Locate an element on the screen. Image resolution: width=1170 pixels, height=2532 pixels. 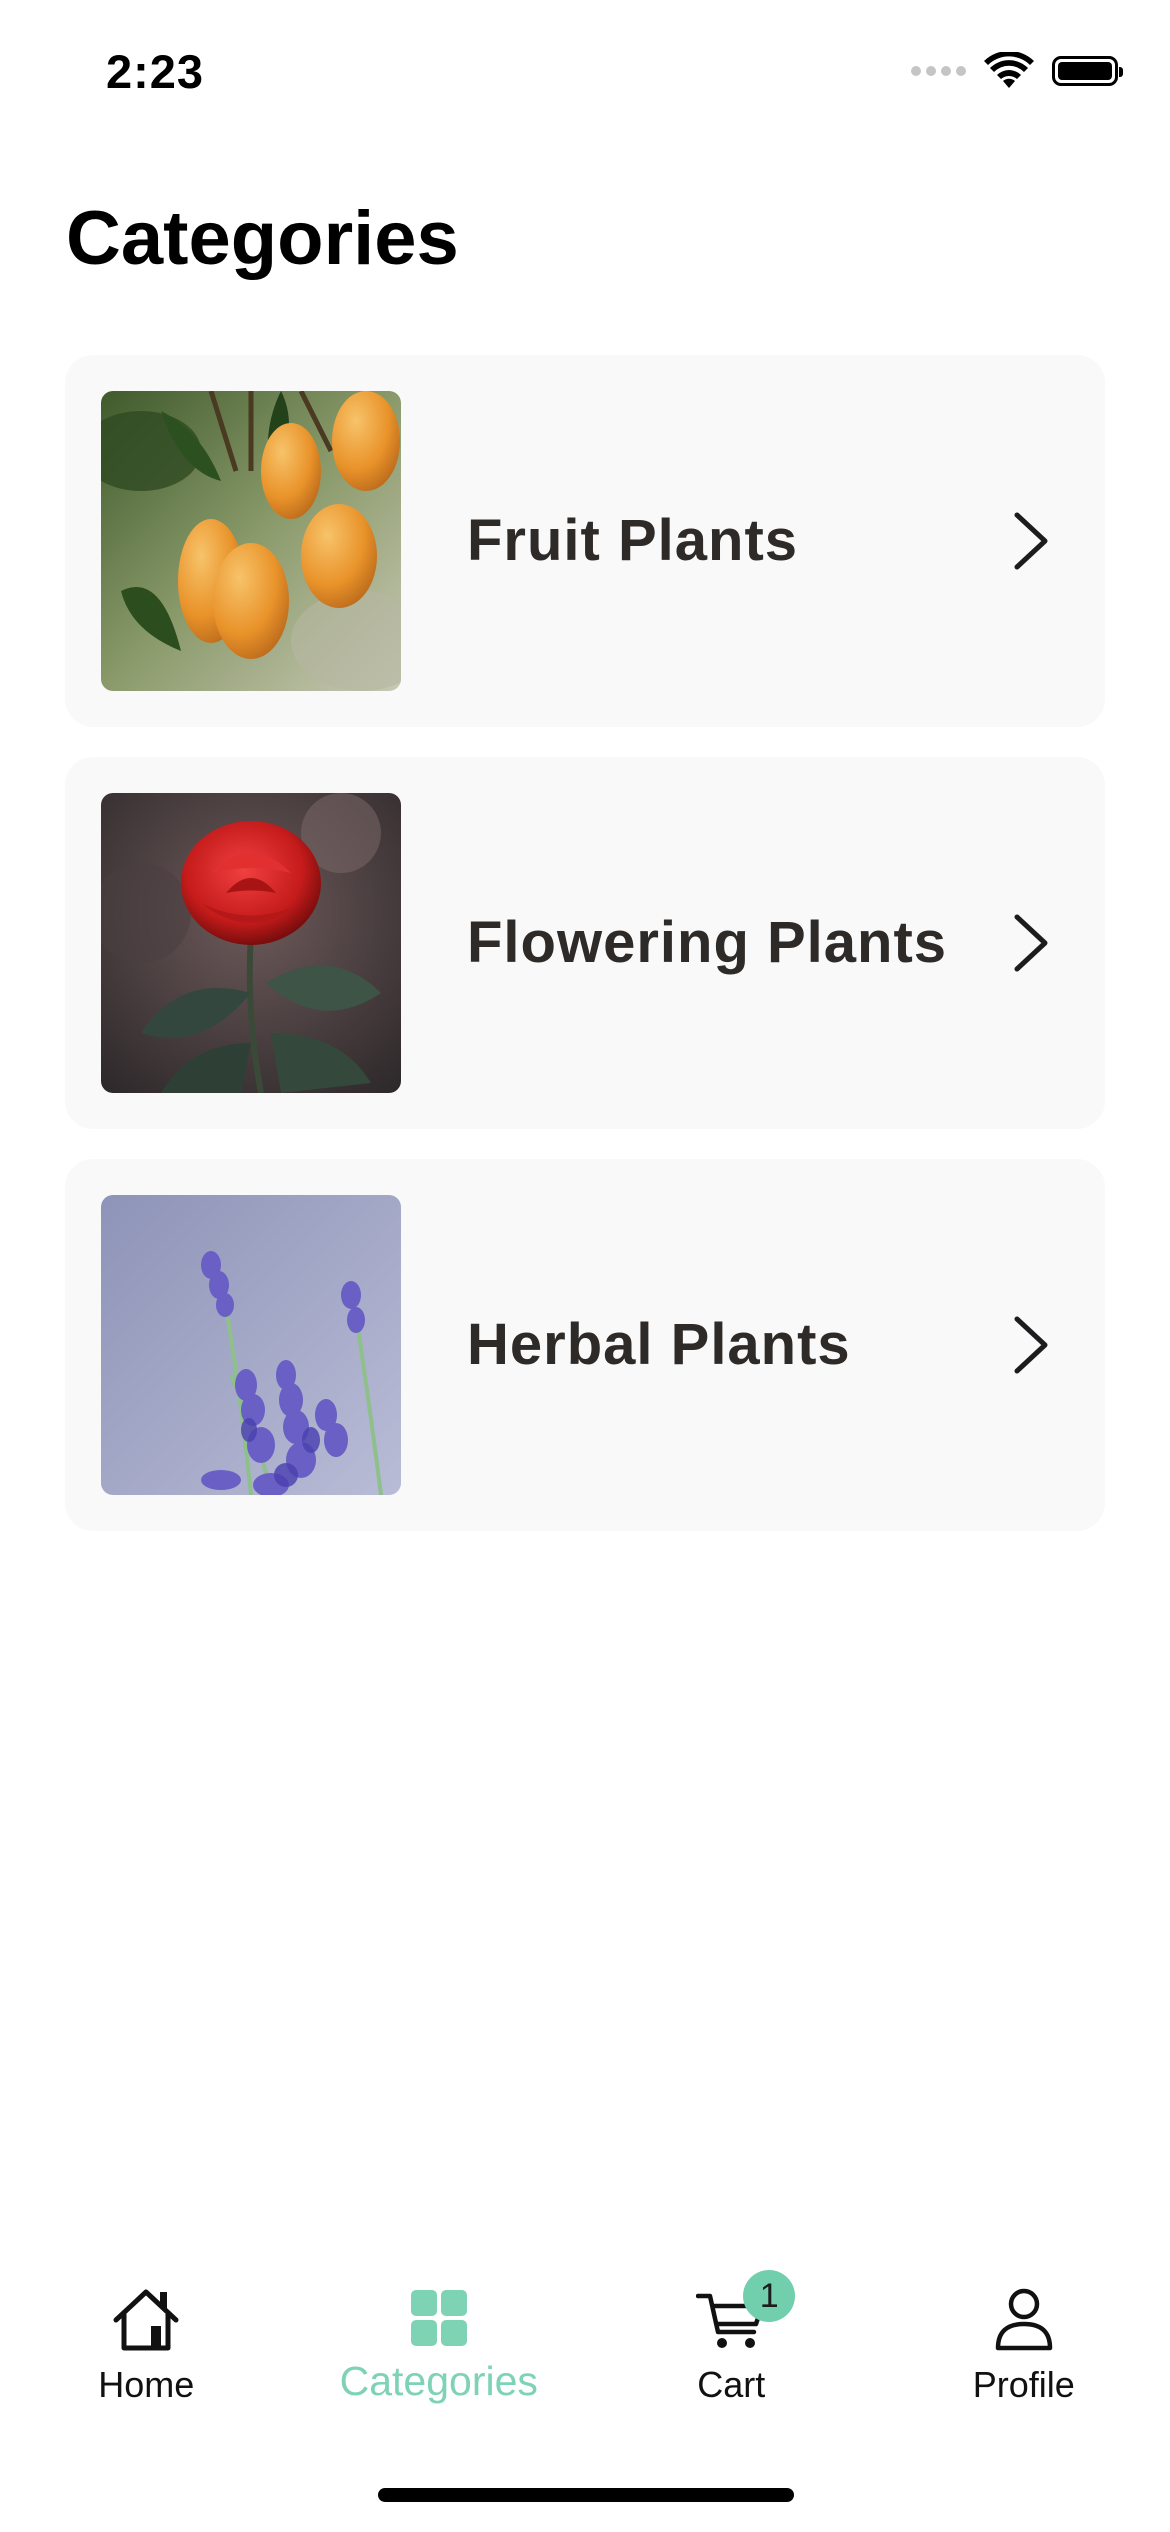
page-title: Categories is located at coordinates (262, 238).